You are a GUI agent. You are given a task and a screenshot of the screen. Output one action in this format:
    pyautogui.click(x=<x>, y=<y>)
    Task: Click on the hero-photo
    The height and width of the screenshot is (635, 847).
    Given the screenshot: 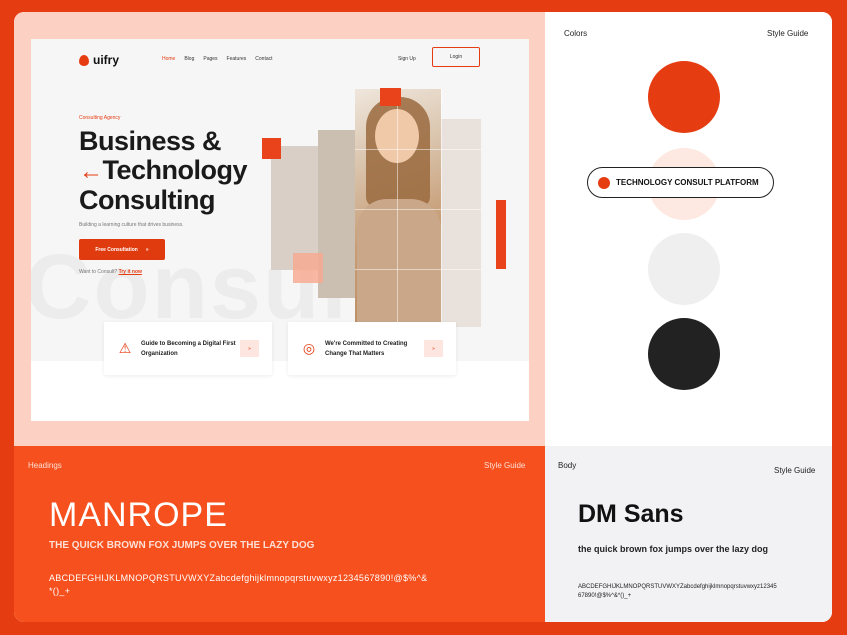 What is the action you would take?
    pyautogui.click(x=376, y=208)
    